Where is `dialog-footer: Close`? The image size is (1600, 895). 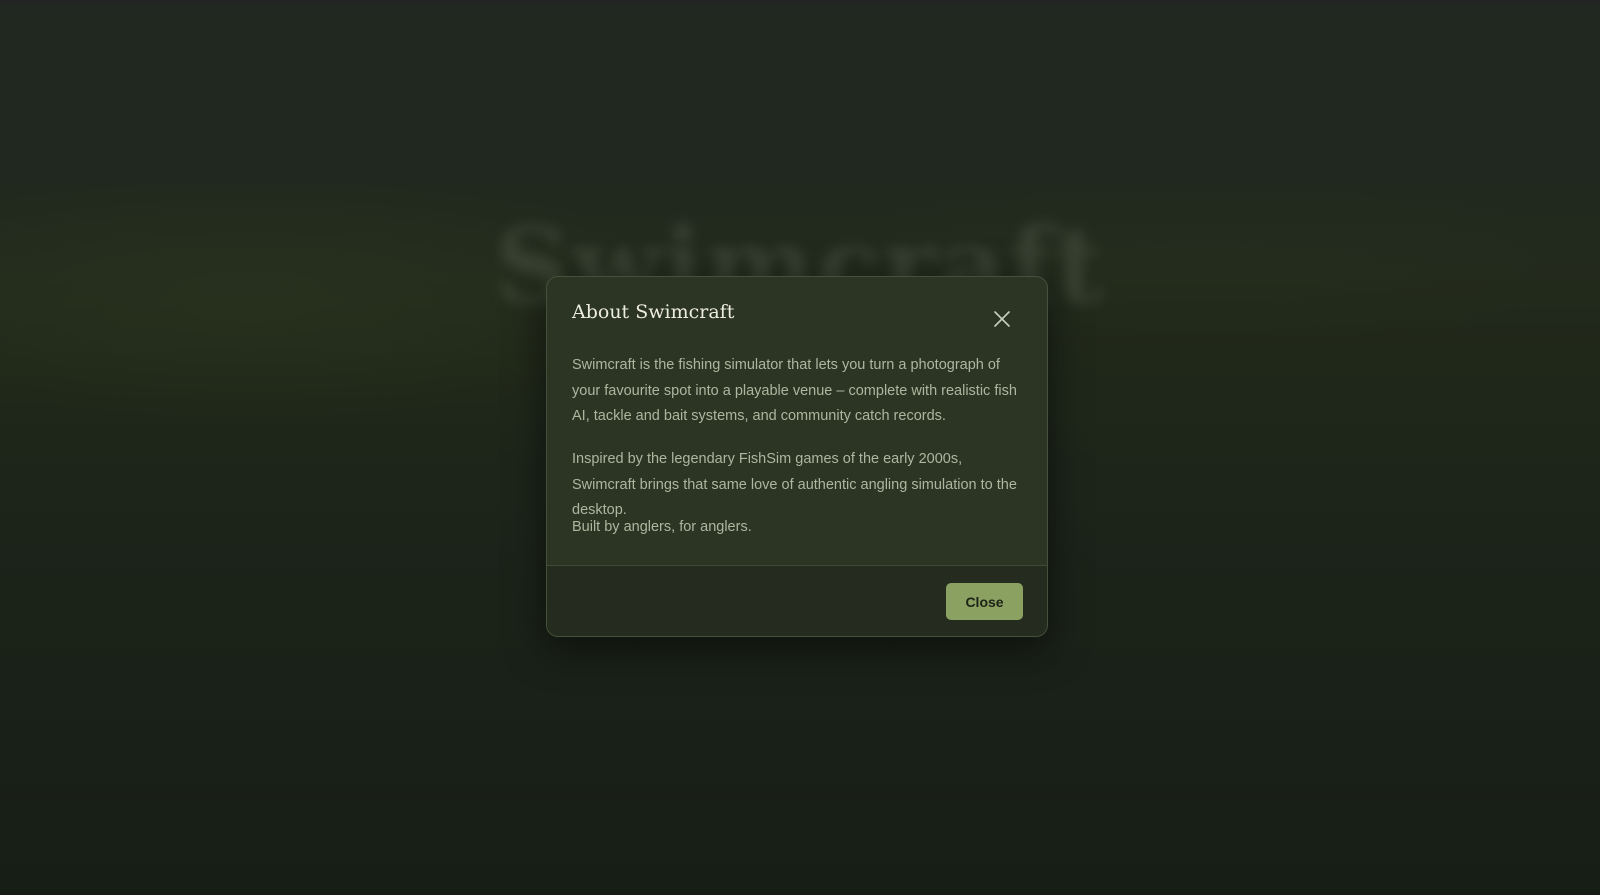 dialog-footer: Close is located at coordinates (797, 600).